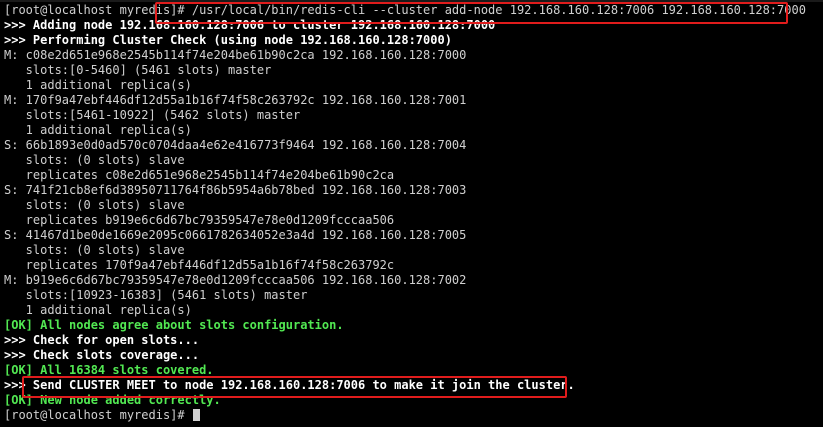 The height and width of the screenshot is (427, 823). I want to click on terminal-line-text: [root@localhost myredis]#, so click(98, 415).